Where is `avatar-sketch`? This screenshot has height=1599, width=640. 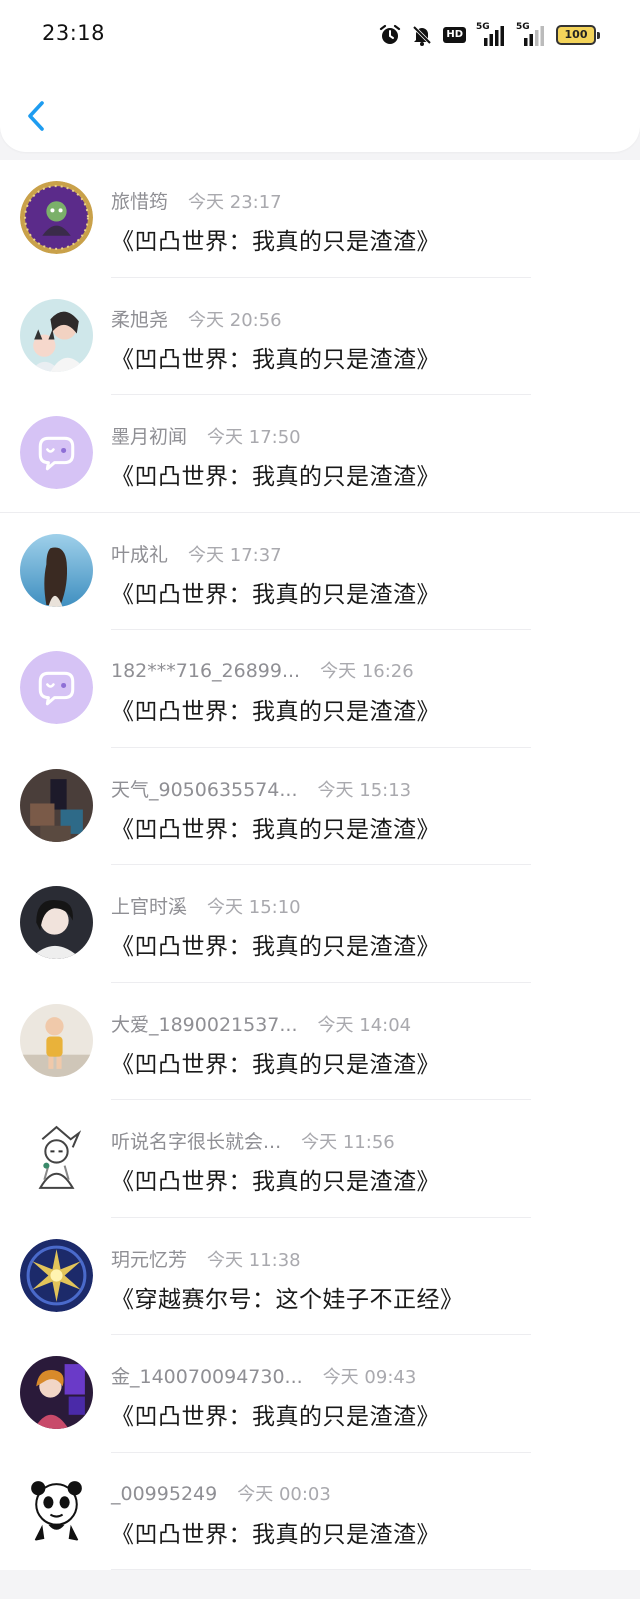
avatar-sketch is located at coordinates (56, 1157).